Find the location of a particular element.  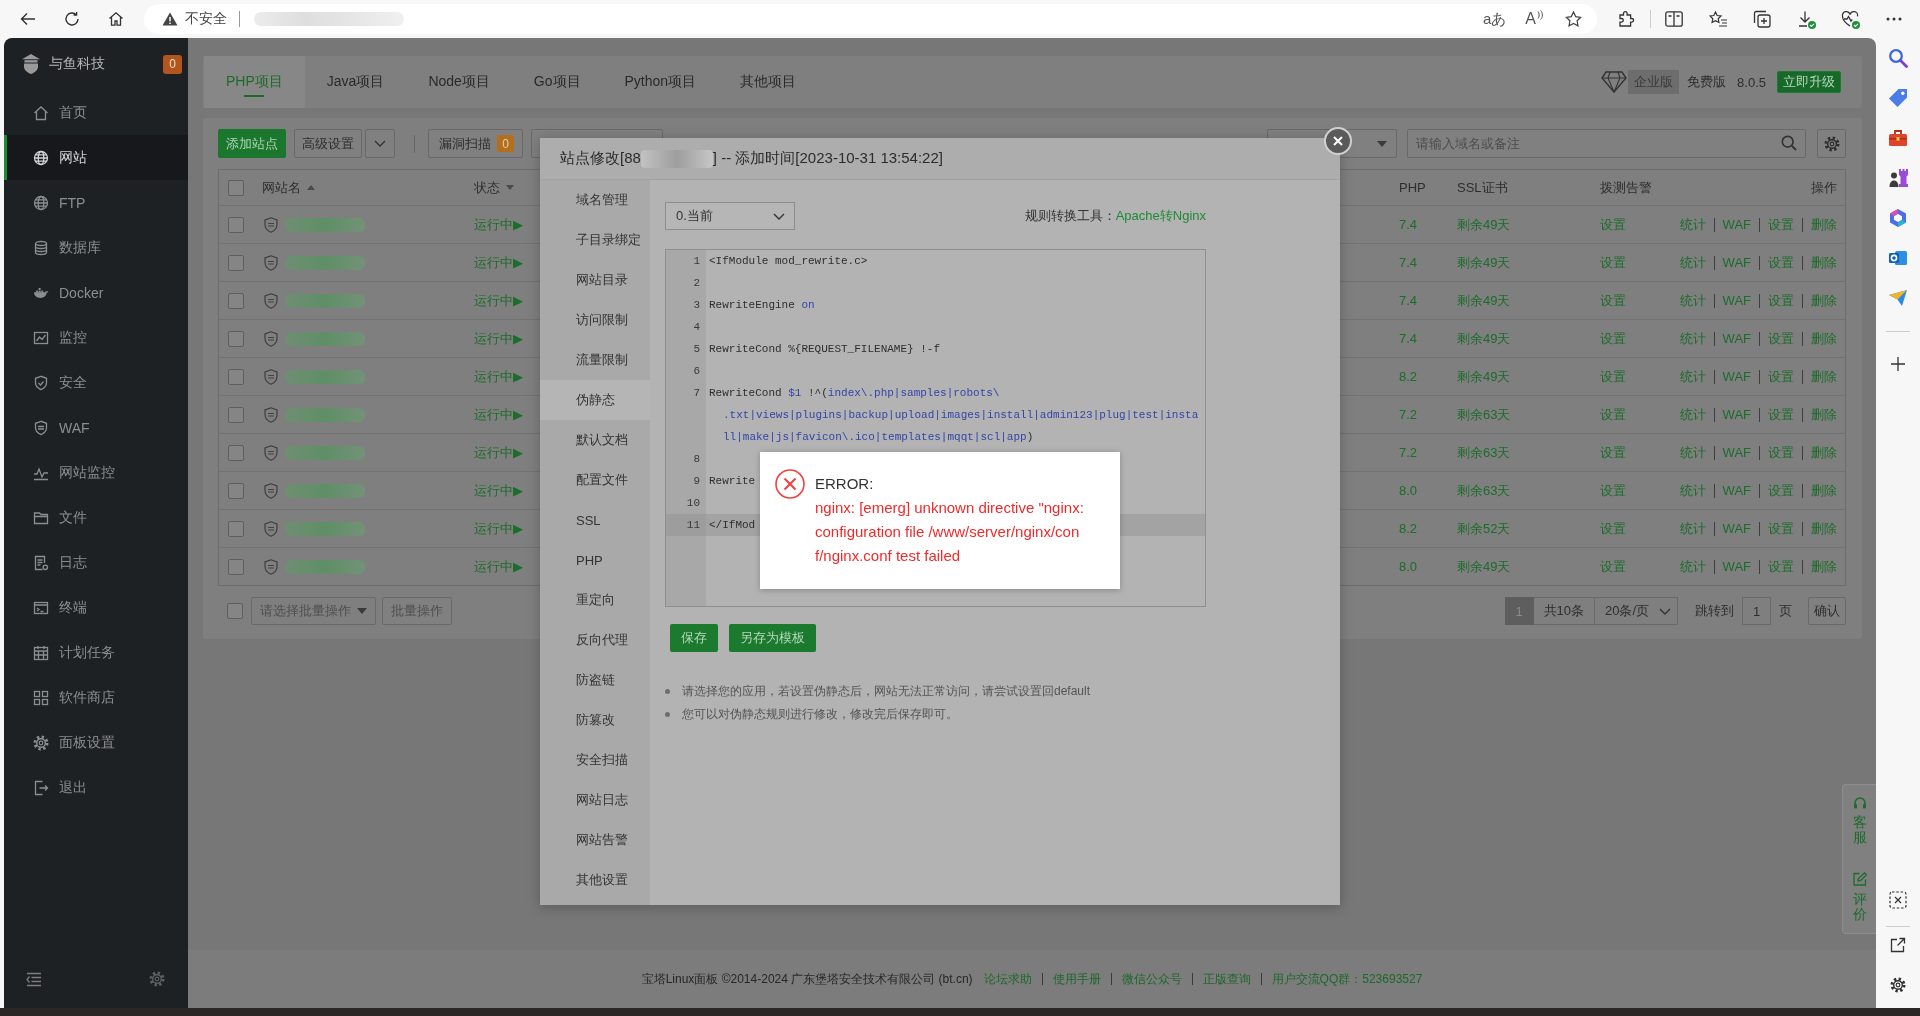

dialog-nav-item: 网站日志 is located at coordinates (595, 800).